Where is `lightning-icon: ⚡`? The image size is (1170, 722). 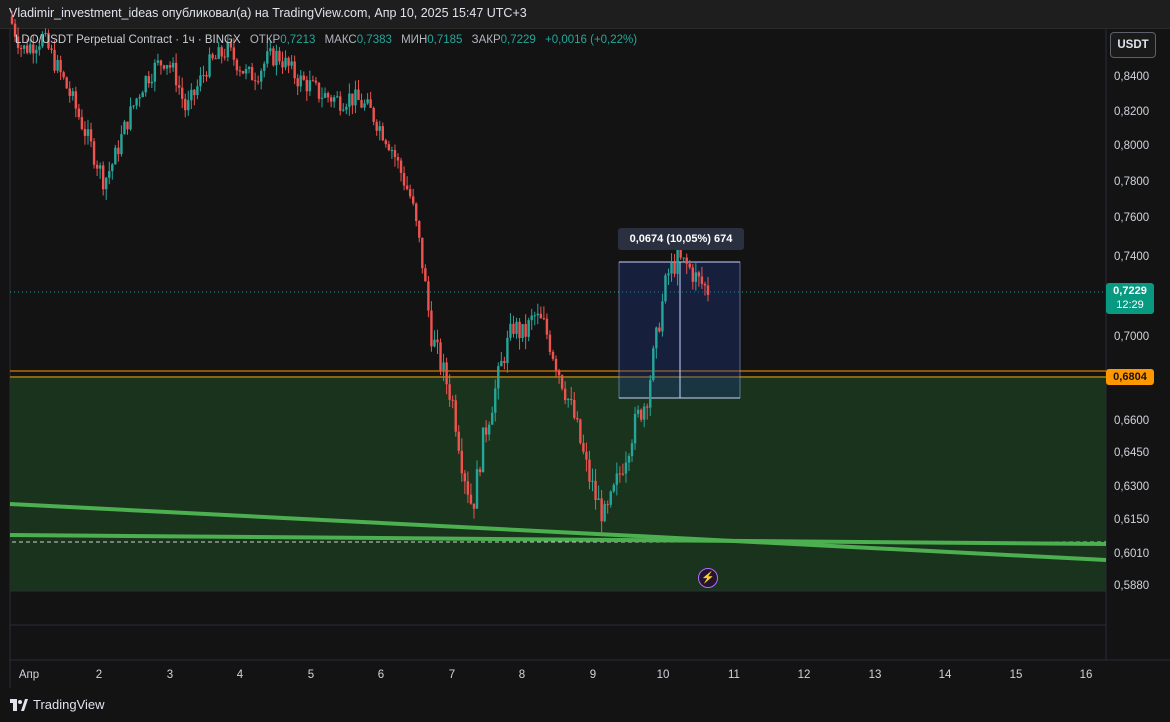 lightning-icon: ⚡ is located at coordinates (708, 578).